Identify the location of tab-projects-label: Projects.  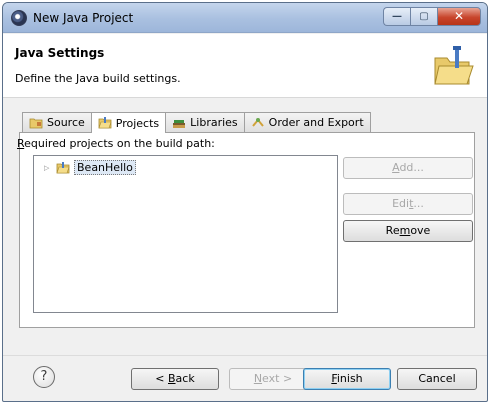
(137, 123).